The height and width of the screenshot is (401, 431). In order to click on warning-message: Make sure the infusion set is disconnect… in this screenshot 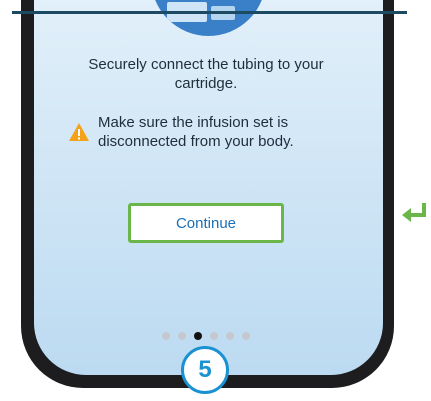, I will do `click(213, 132)`.